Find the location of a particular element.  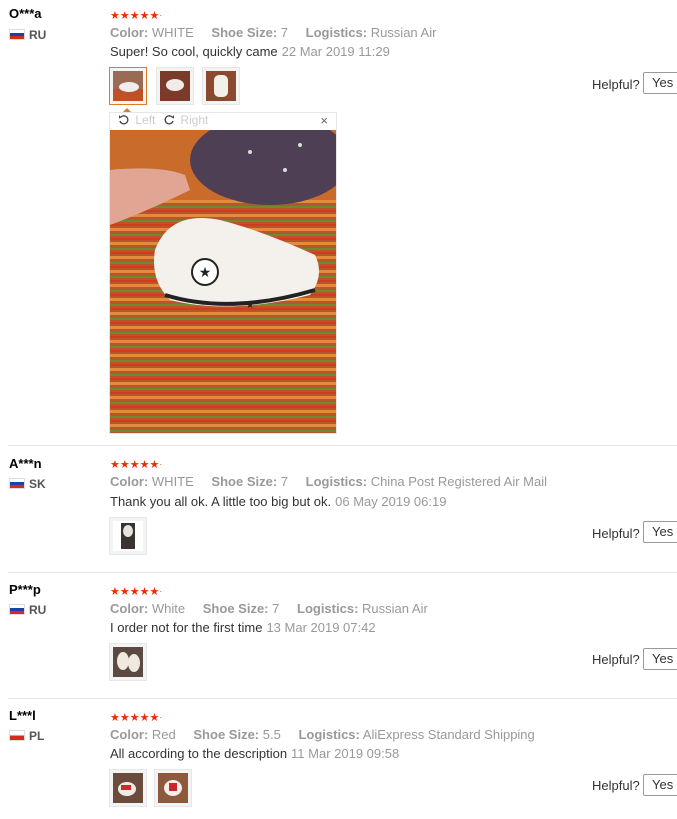

review-date: 11 Mar 2019 09:58 is located at coordinates (345, 753).